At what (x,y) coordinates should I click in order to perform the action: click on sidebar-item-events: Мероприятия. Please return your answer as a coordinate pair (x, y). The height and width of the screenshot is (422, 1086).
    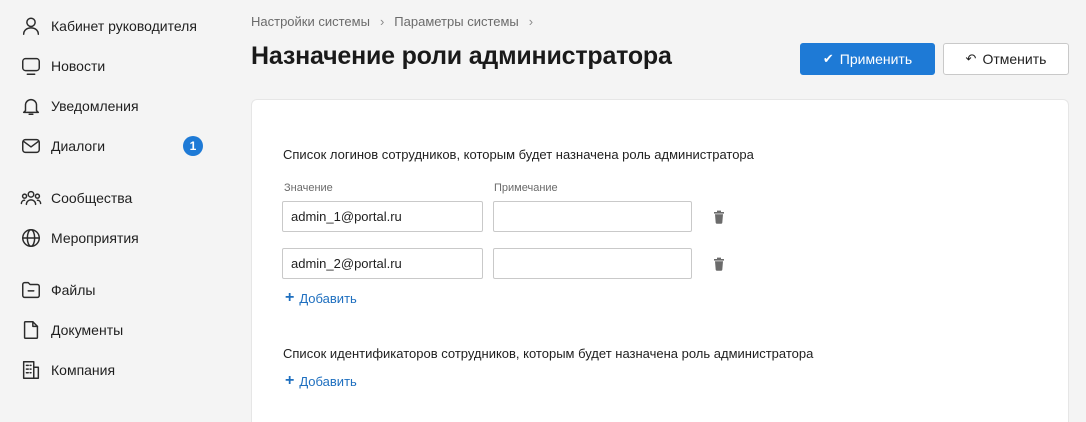
    Looking at the image, I should click on (120, 238).